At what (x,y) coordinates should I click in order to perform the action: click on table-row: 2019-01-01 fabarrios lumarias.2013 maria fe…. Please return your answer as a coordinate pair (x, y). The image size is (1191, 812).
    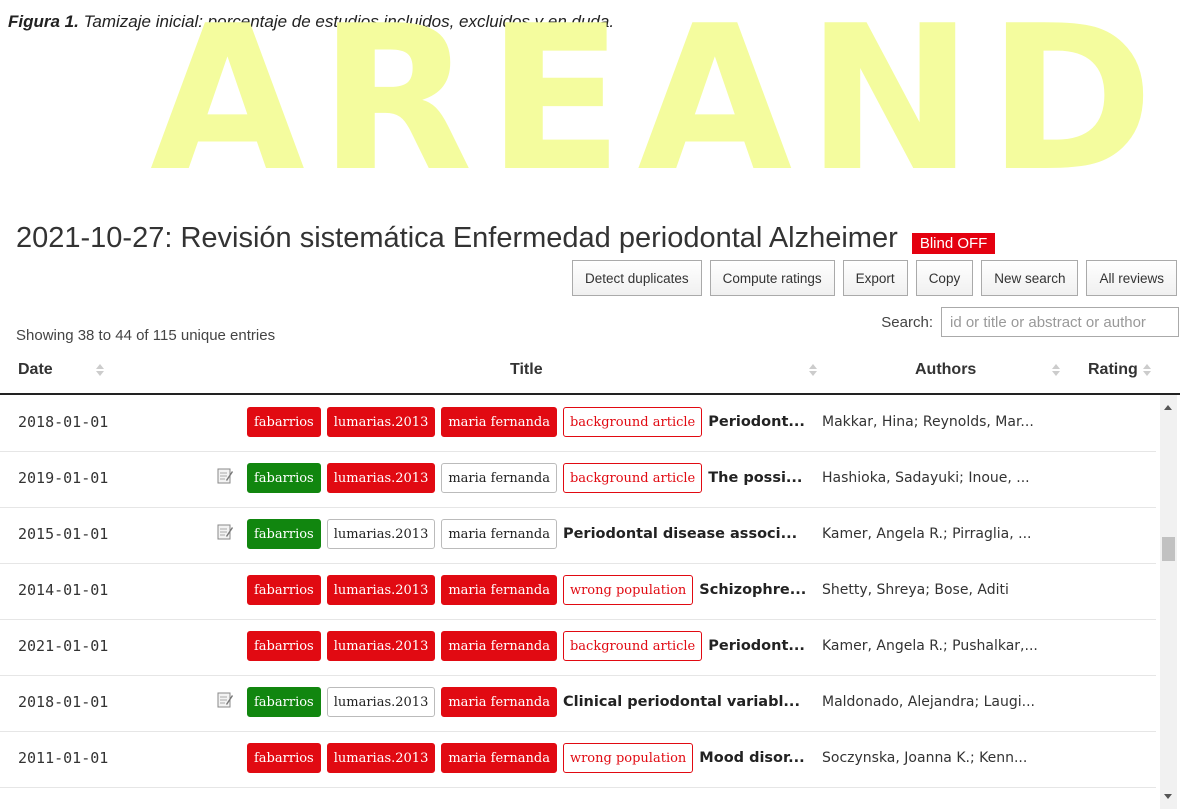
    Looking at the image, I should click on (578, 479).